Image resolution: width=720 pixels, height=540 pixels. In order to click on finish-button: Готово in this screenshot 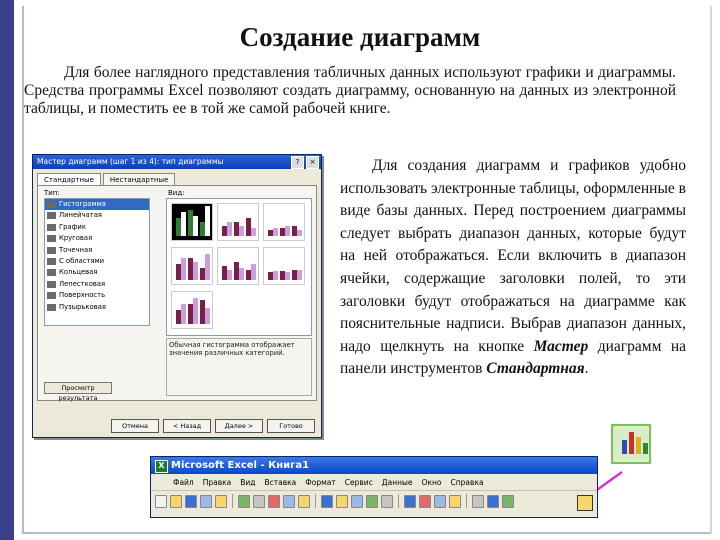, I will do `click(291, 426)`.